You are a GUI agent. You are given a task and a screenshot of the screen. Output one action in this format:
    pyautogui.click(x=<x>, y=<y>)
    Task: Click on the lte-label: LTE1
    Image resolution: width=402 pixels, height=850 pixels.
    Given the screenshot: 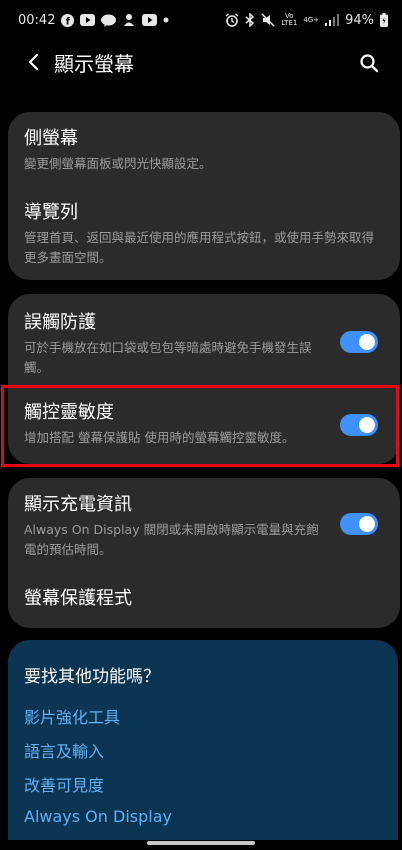 What is the action you would take?
    pyautogui.click(x=289, y=23)
    